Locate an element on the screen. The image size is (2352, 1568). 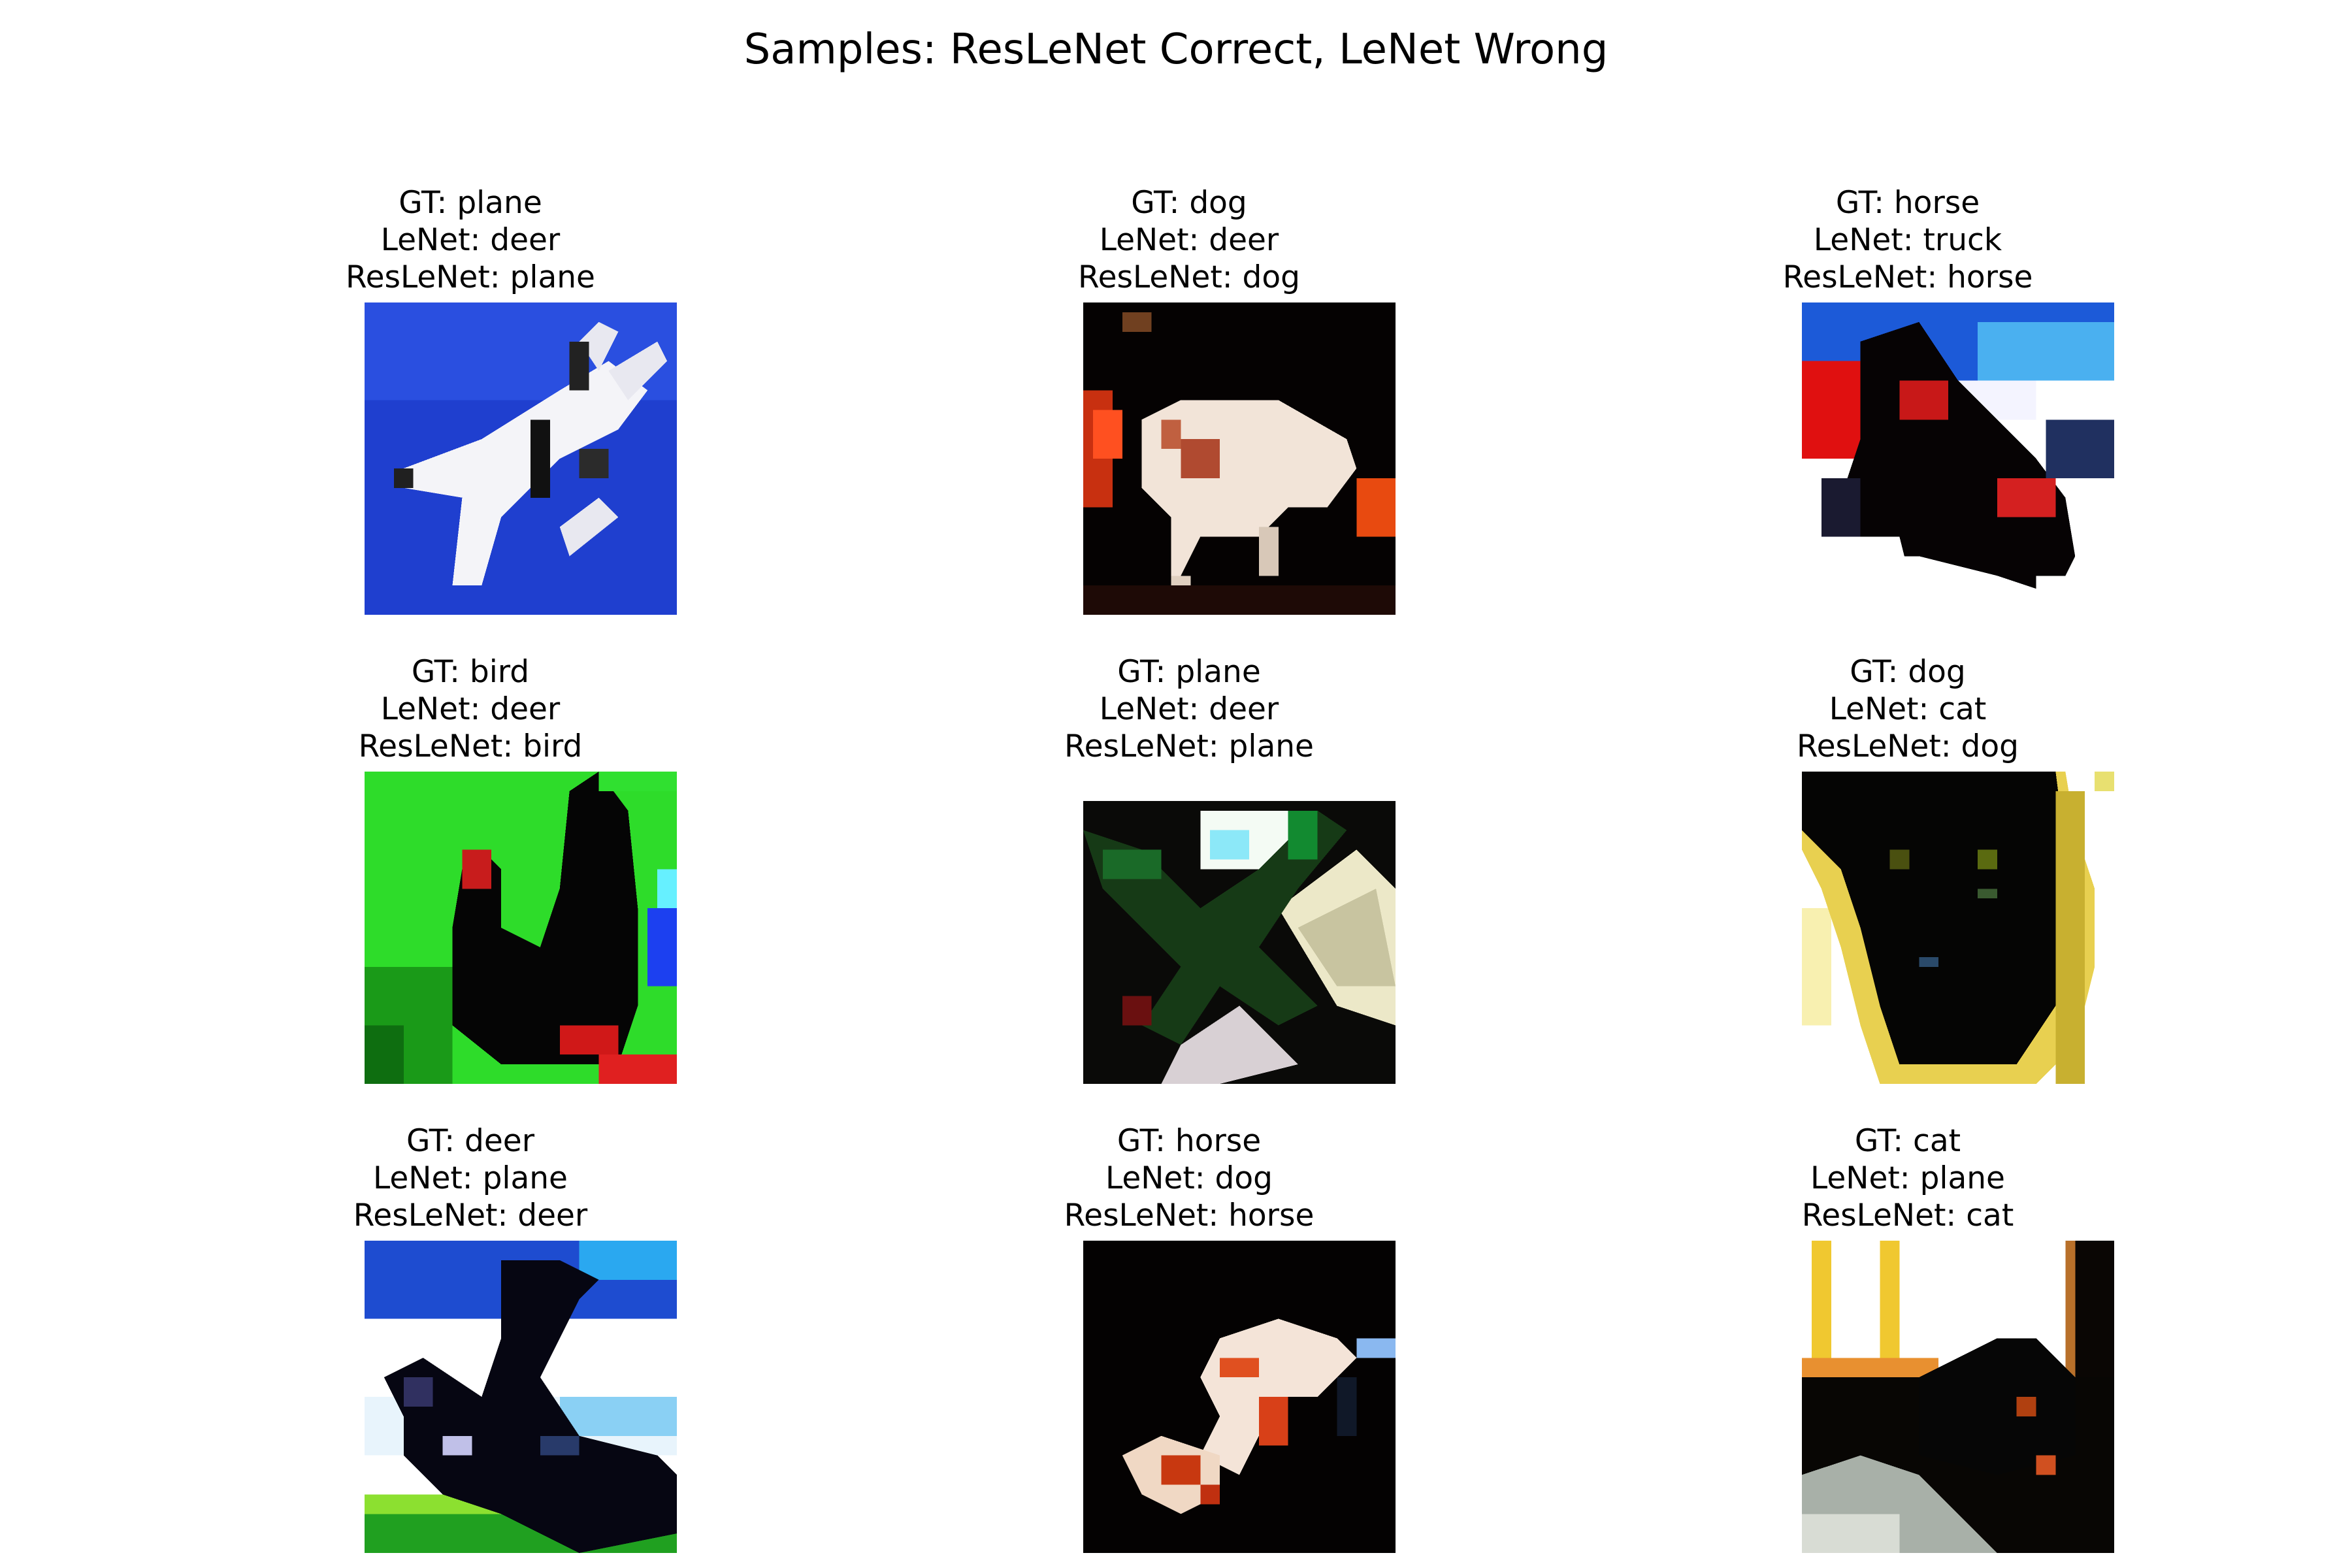
sample-caption: GT: horse LeNet: truck ResLeNet: horse is located at coordinates (1908, 240).